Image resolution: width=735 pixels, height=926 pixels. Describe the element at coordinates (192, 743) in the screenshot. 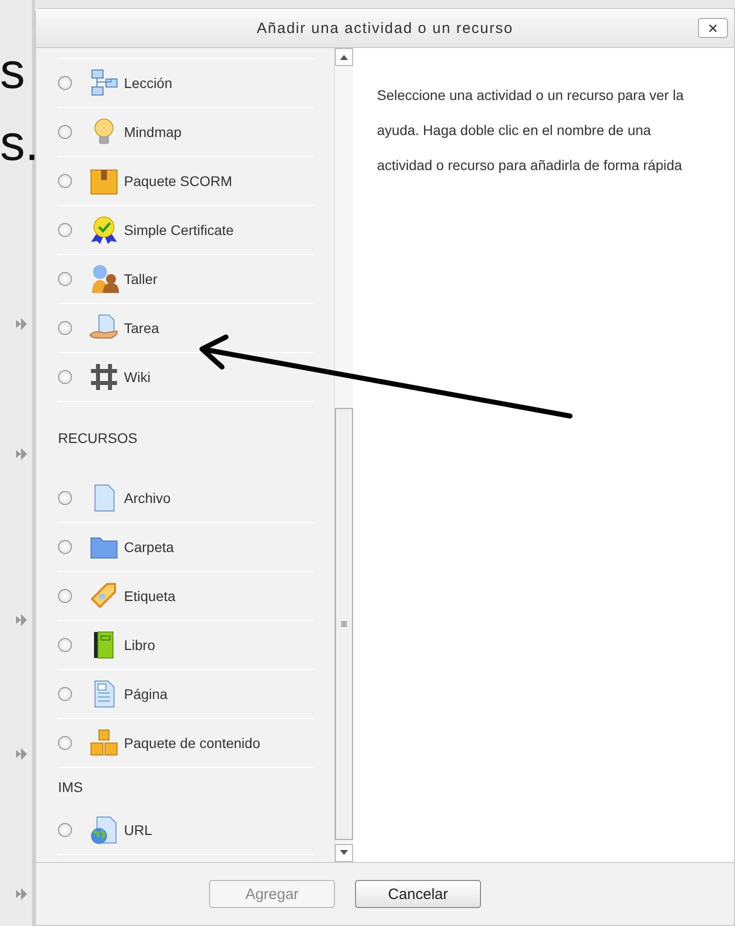

I see `activity-label: Paquete de contenido` at that location.